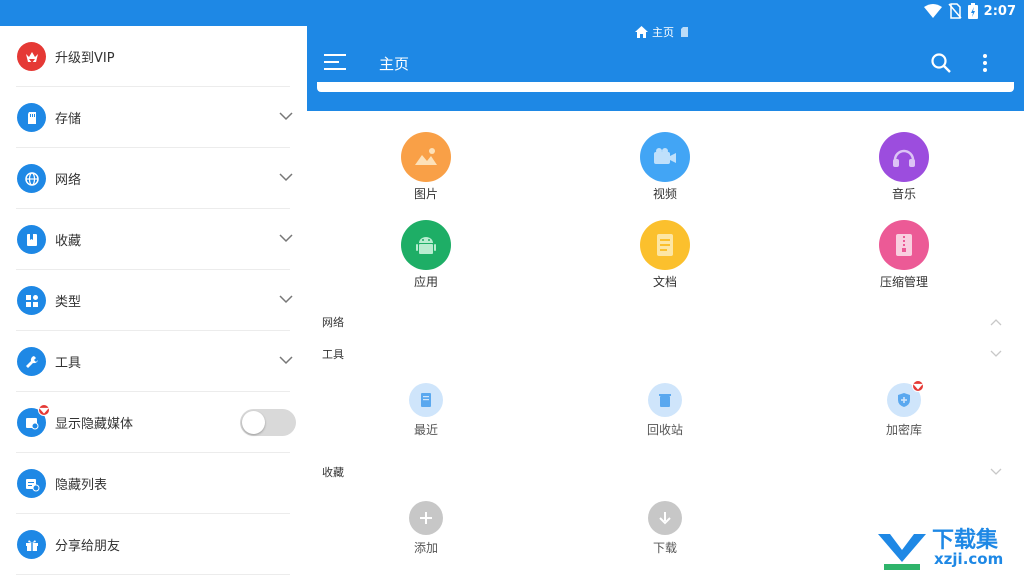 The width and height of the screenshot is (1024, 576). Describe the element at coordinates (665, 354) in the screenshot. I see `section-tools: 工具` at that location.